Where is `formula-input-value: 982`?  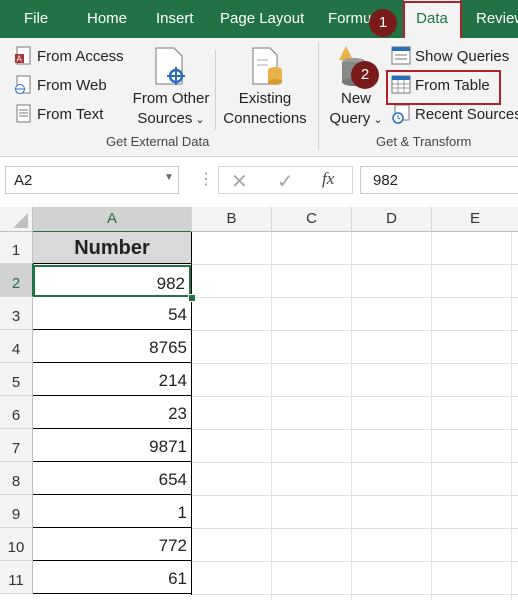 formula-input-value: 982 is located at coordinates (386, 180).